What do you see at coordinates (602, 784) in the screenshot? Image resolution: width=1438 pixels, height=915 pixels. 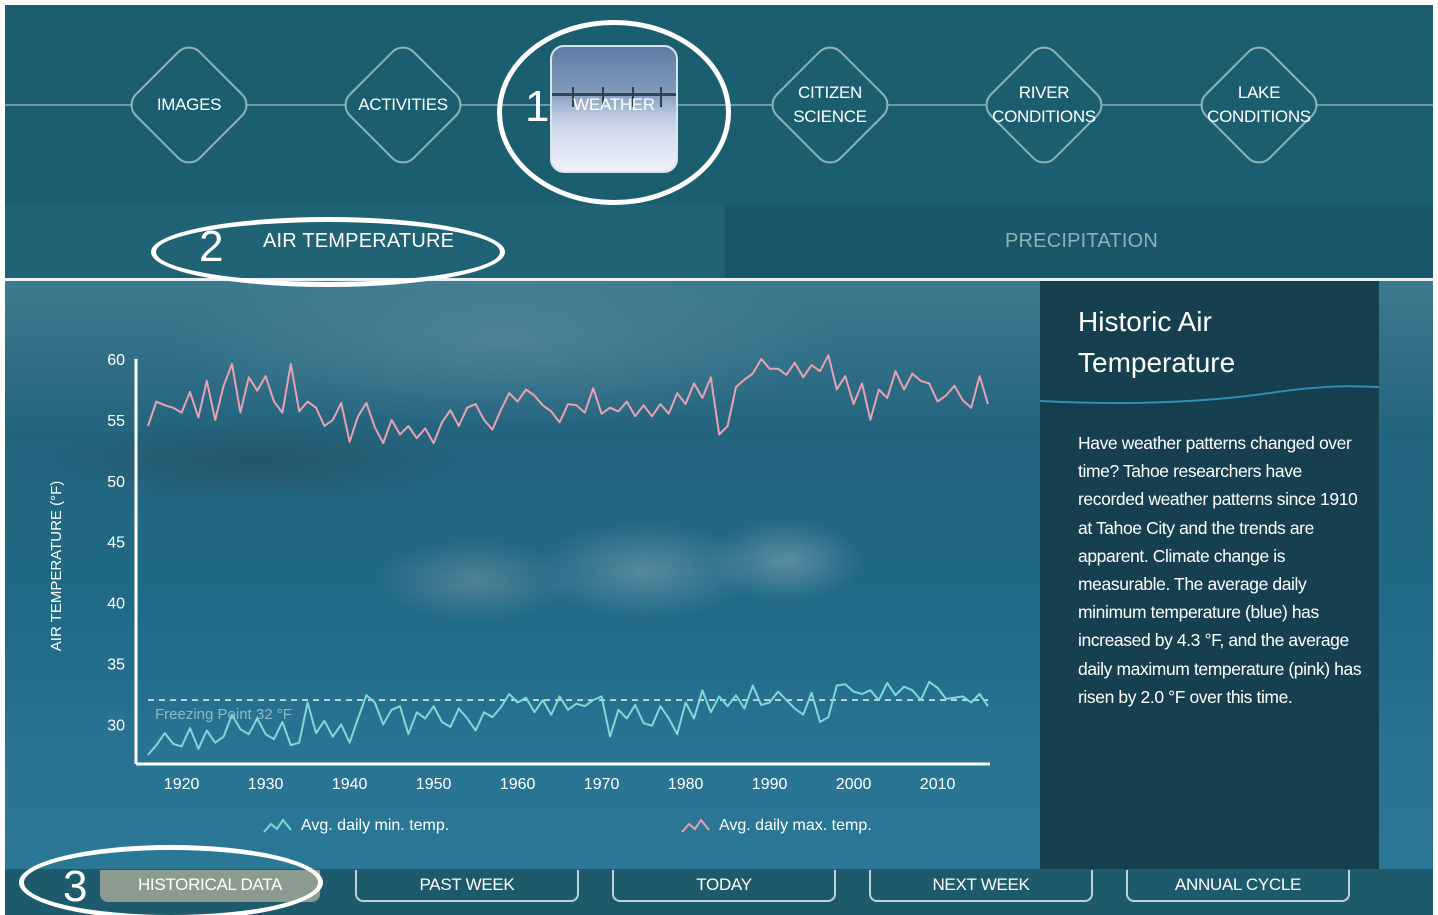 I see `x-tick-label: 1970` at bounding box center [602, 784].